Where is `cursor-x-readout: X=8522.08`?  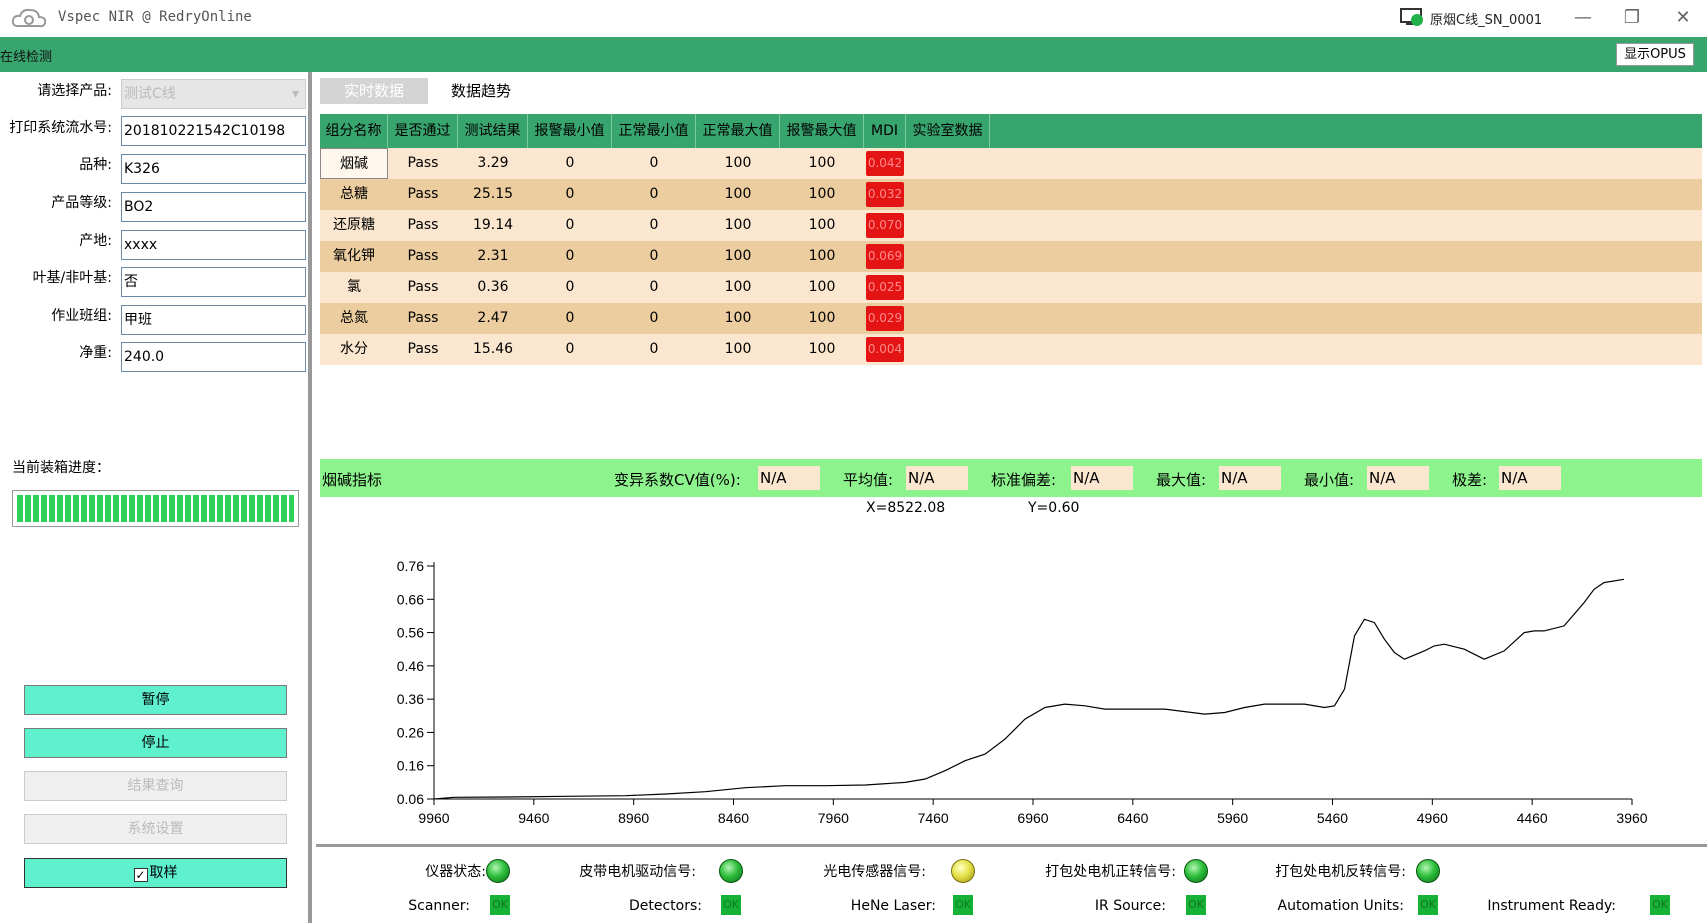 cursor-x-readout: X=8522.08 is located at coordinates (906, 508).